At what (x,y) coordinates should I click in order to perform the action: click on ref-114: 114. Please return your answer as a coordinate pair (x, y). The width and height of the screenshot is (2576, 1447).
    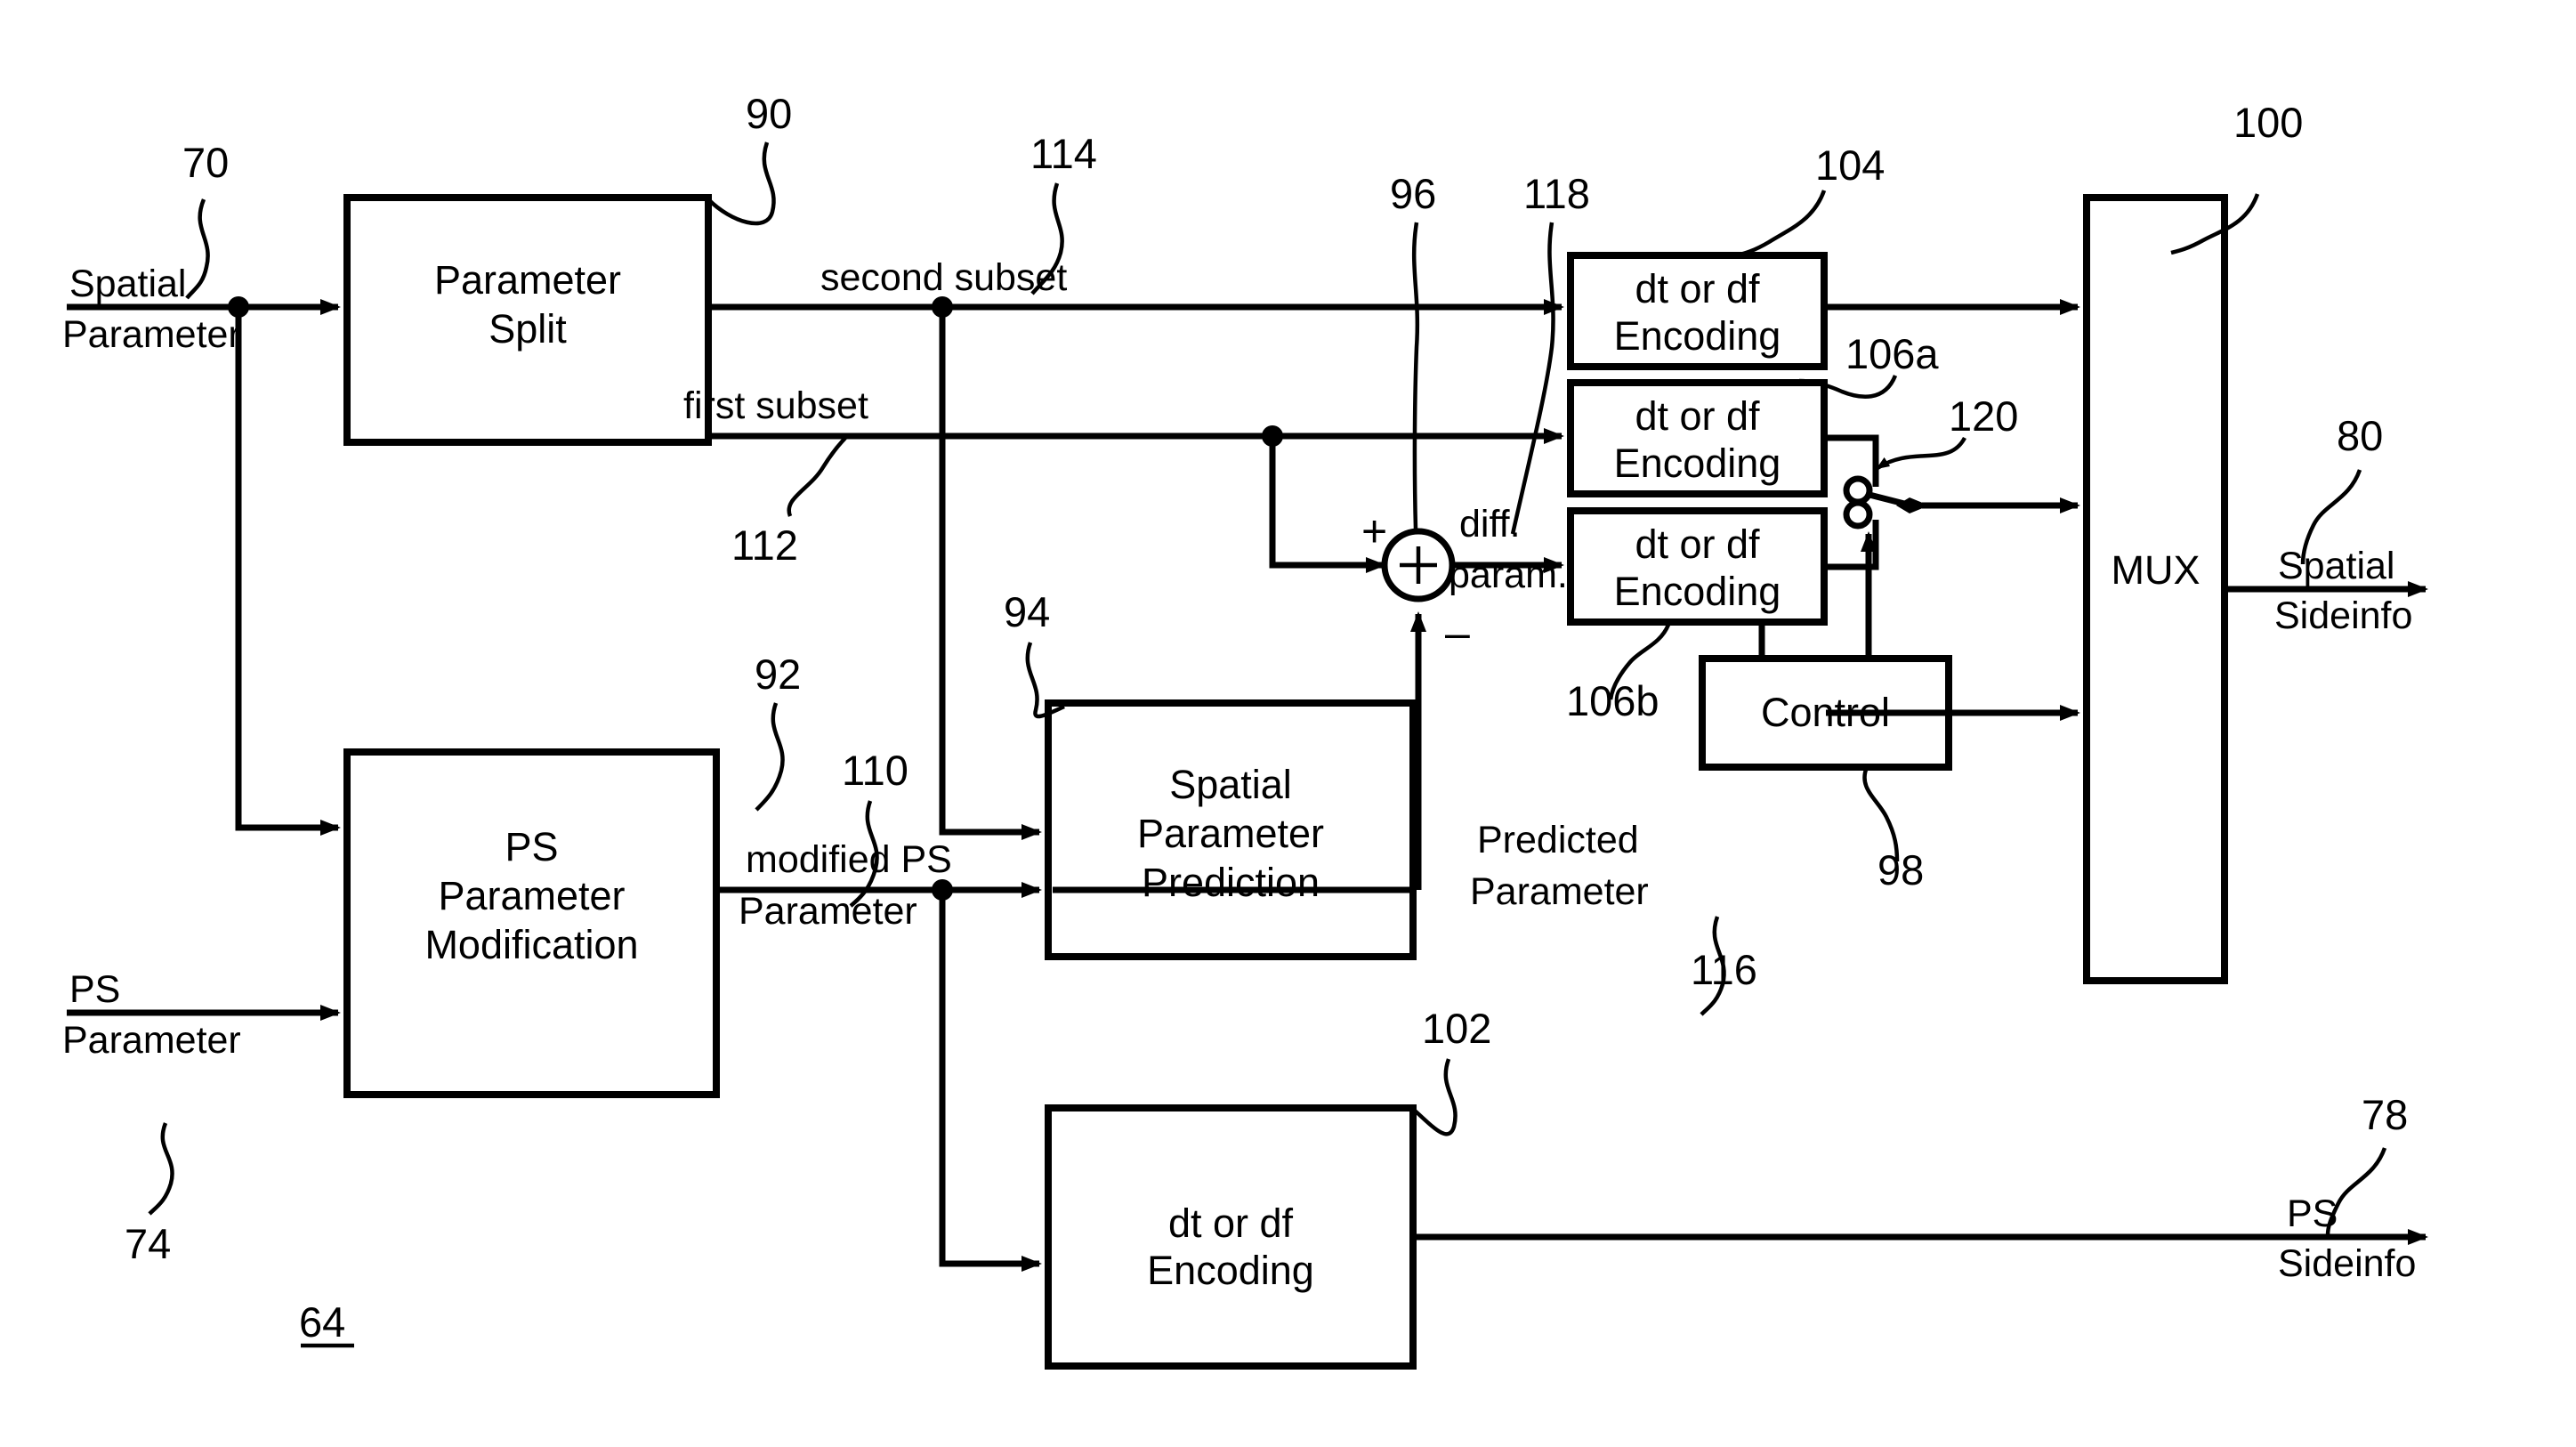
    Looking at the image, I should click on (1063, 153).